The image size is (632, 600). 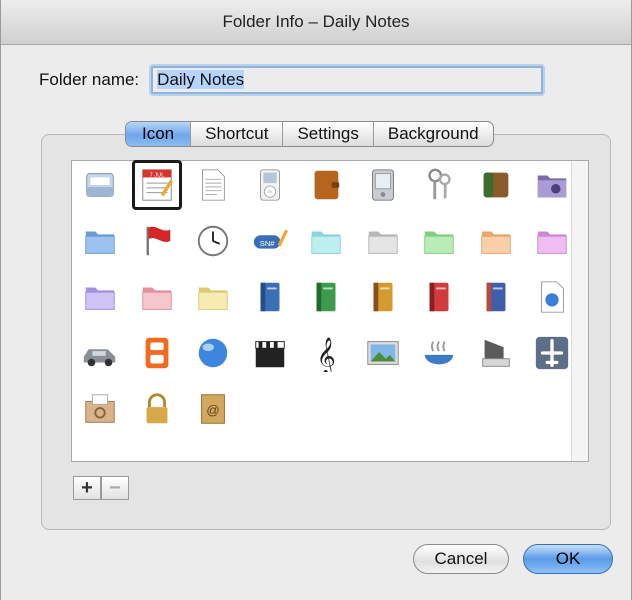 What do you see at coordinates (383, 297) in the screenshot?
I see `orange-book-icon` at bounding box center [383, 297].